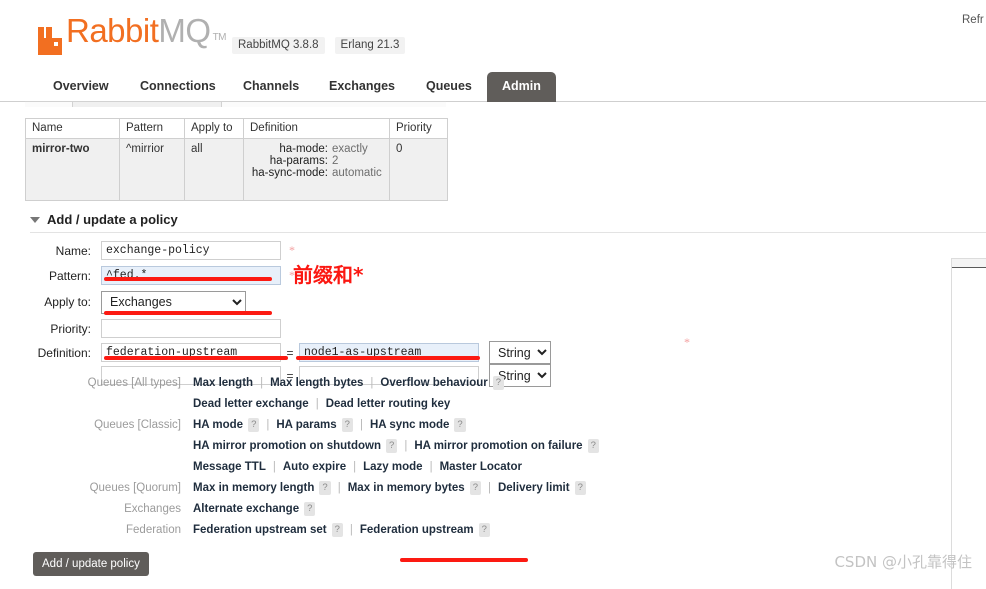 The image size is (986, 589). Describe the element at coordinates (356, 173) in the screenshot. I see `definition-value: automatic` at that location.